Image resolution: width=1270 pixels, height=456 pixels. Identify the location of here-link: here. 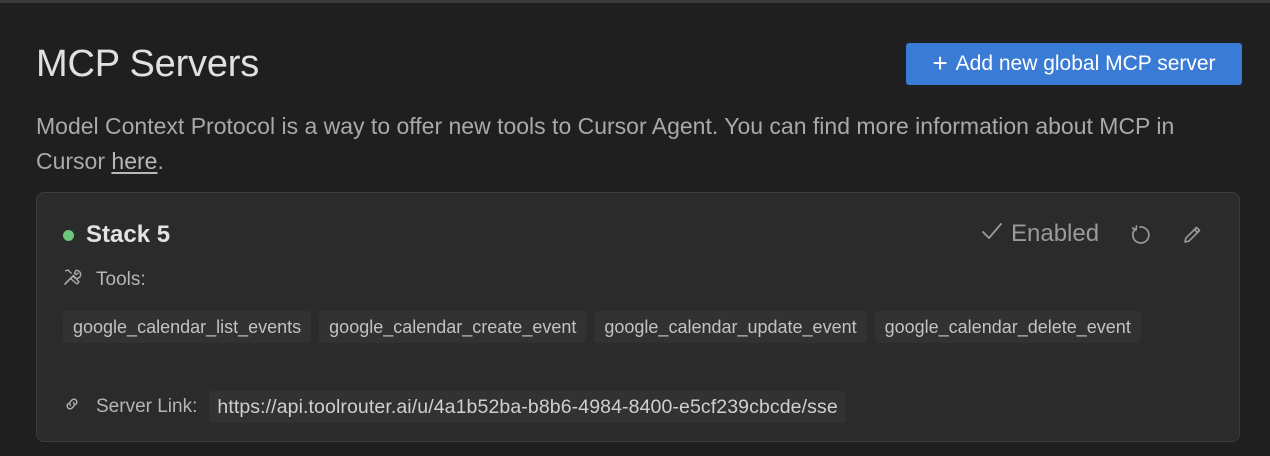
(134, 161).